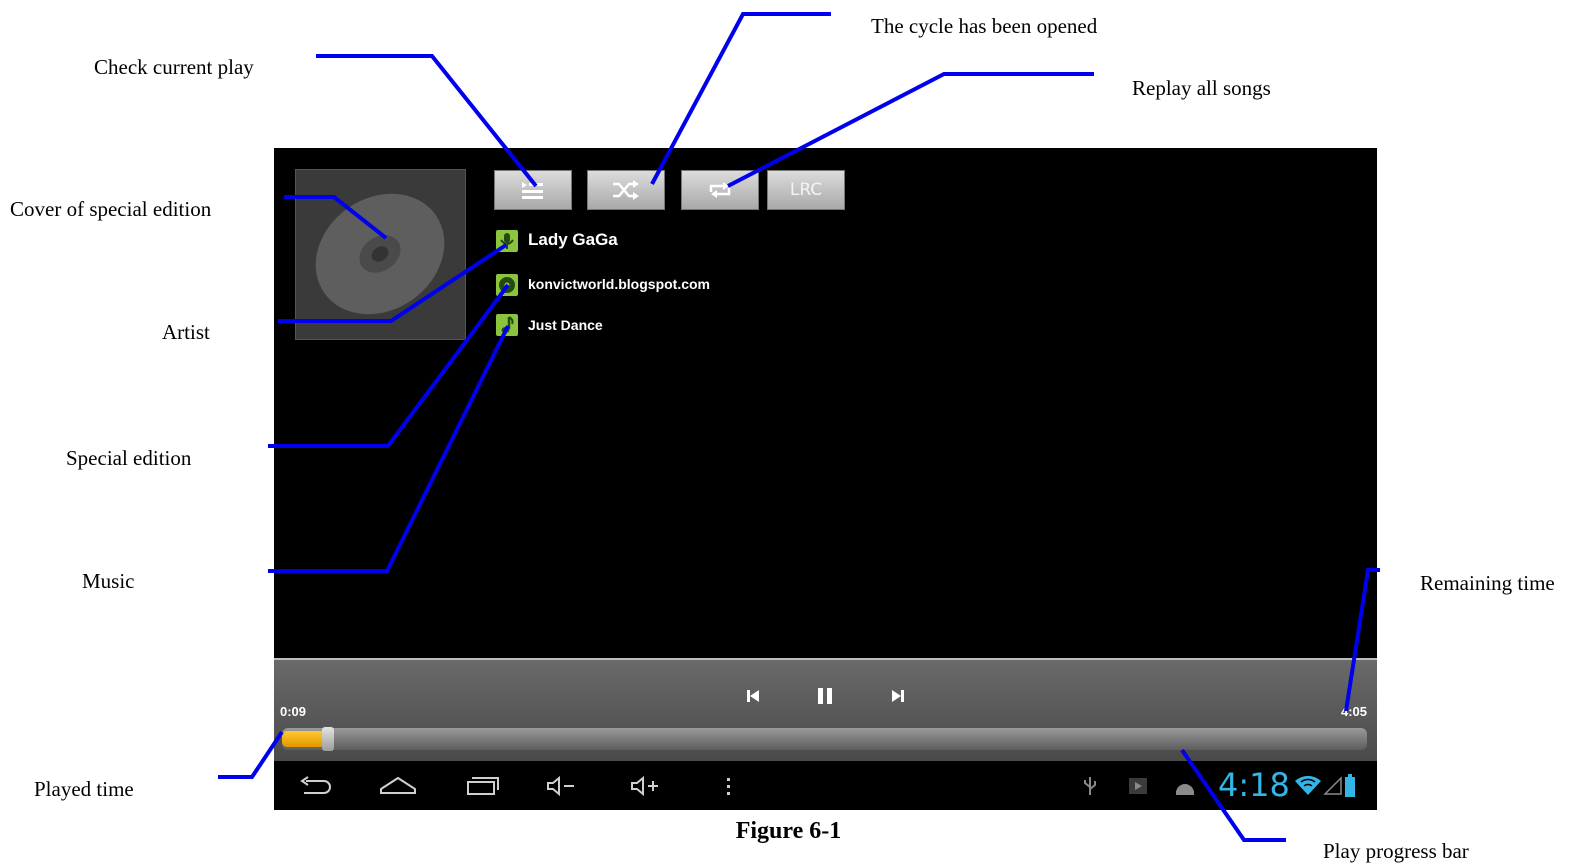 This screenshot has height=866, width=1577. What do you see at coordinates (1350, 786) in the screenshot?
I see `battery-icon` at bounding box center [1350, 786].